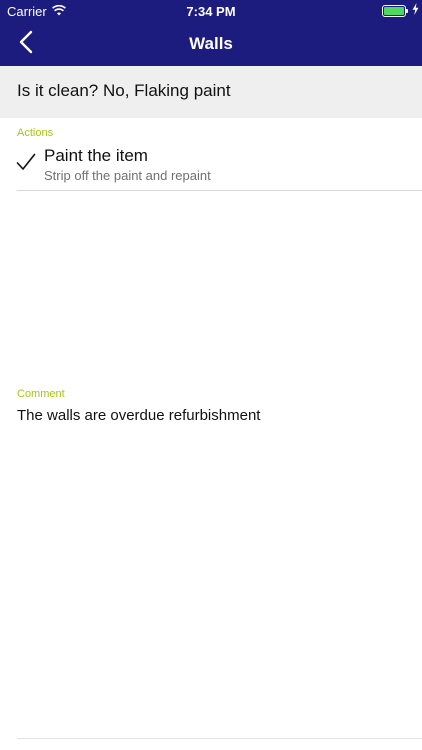  I want to click on header: Carrier 7:34 PM Walls, so click(211, 33).